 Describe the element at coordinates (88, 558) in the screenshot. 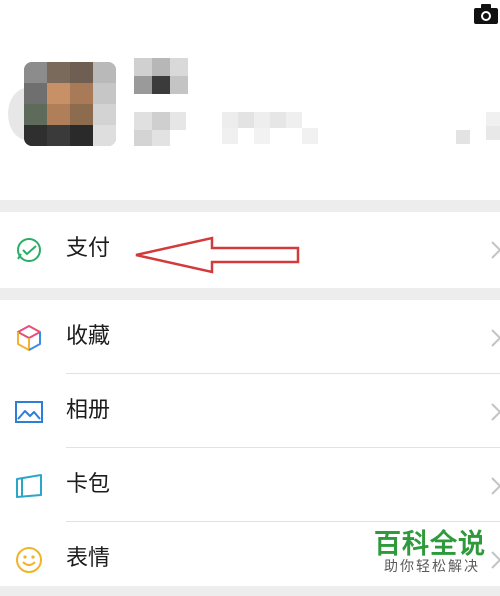

I see `menu-item-label: 表情` at that location.